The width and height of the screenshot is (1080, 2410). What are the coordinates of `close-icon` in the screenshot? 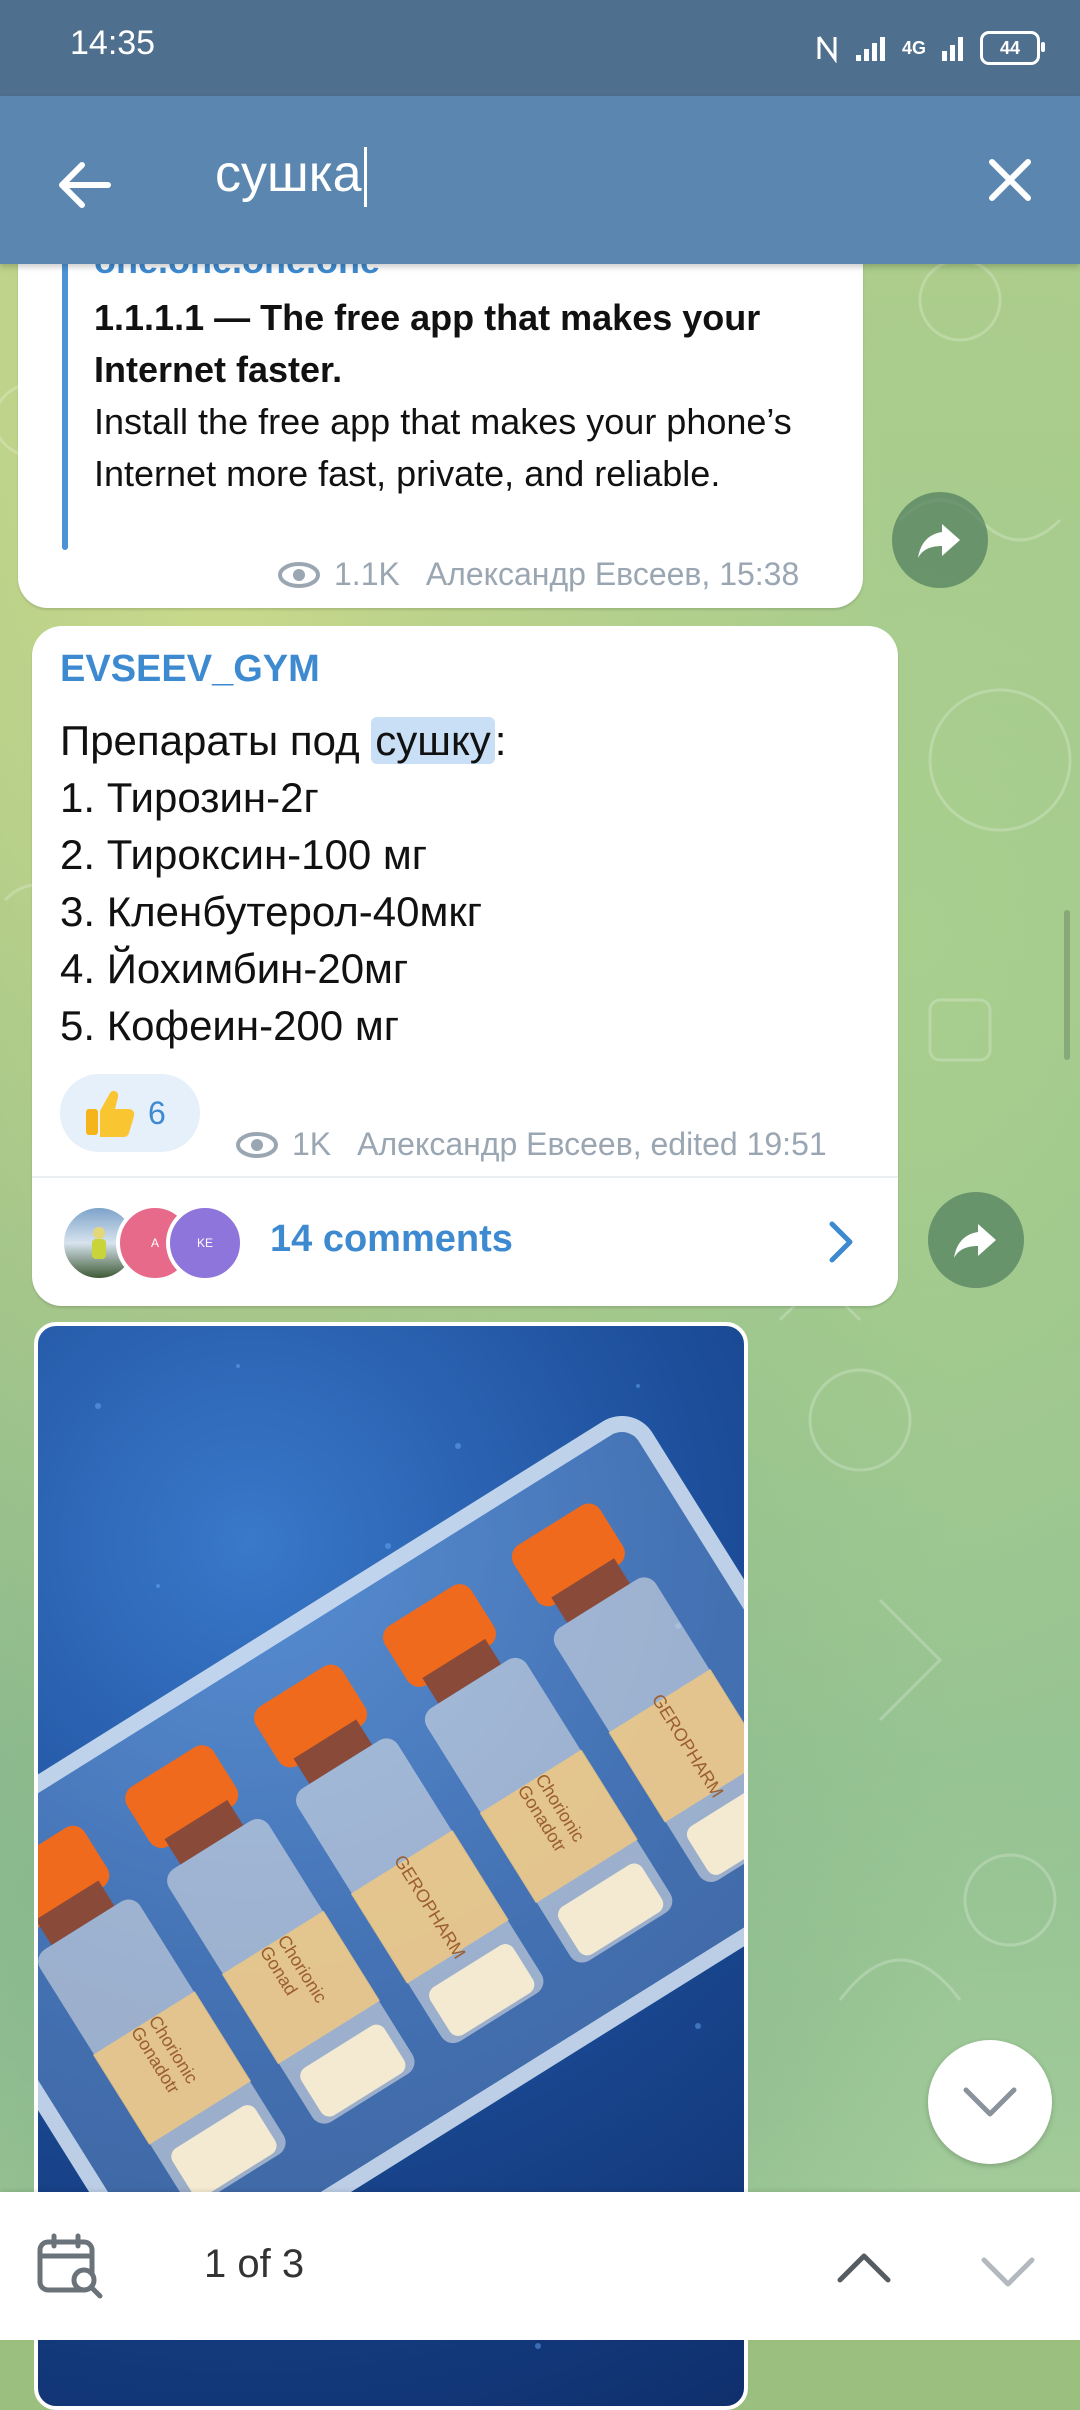 It's located at (1010, 180).